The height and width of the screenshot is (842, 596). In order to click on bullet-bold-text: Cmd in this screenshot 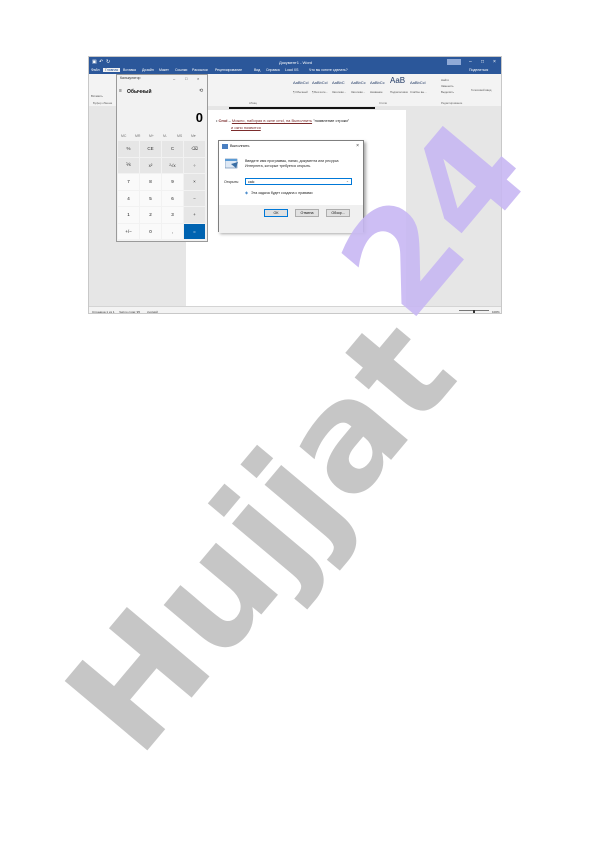, I will do `click(223, 120)`.